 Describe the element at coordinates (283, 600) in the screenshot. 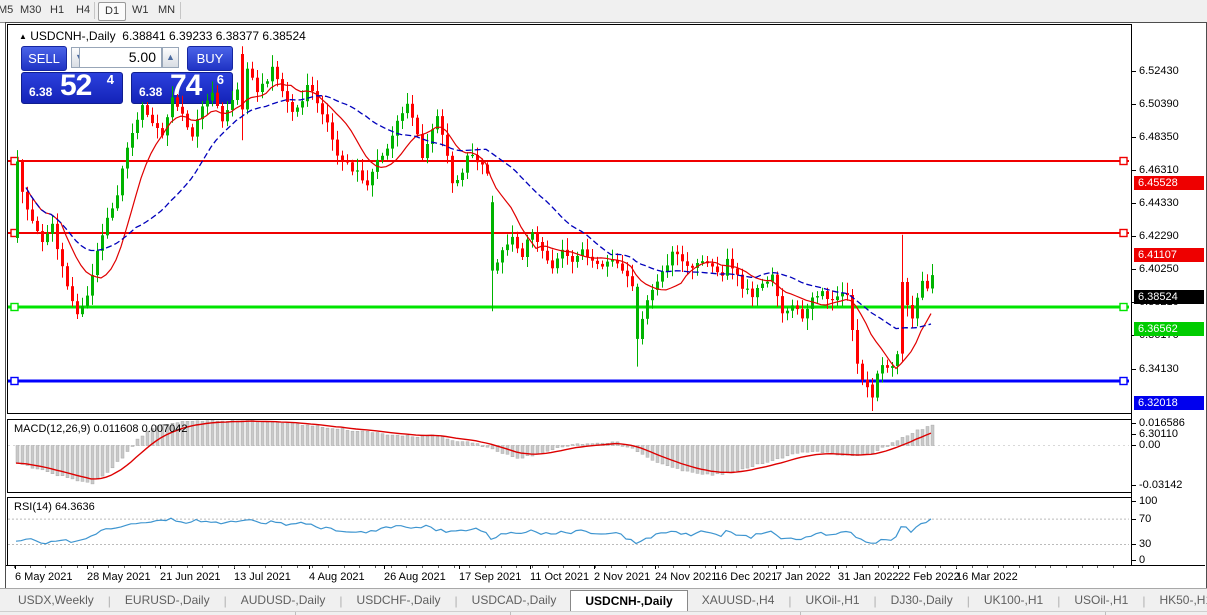

I see `chart-tab-audusd-daily: AUDUSD-,Daily` at that location.